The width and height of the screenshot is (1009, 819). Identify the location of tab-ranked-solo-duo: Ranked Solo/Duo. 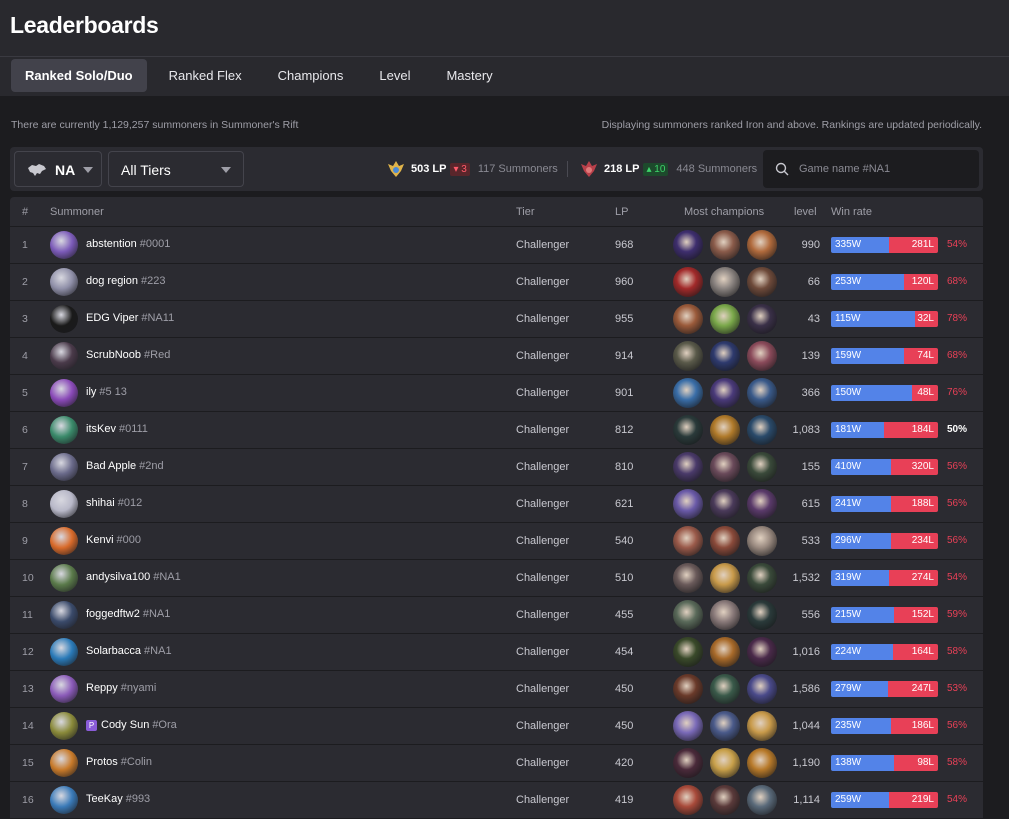
(79, 75).